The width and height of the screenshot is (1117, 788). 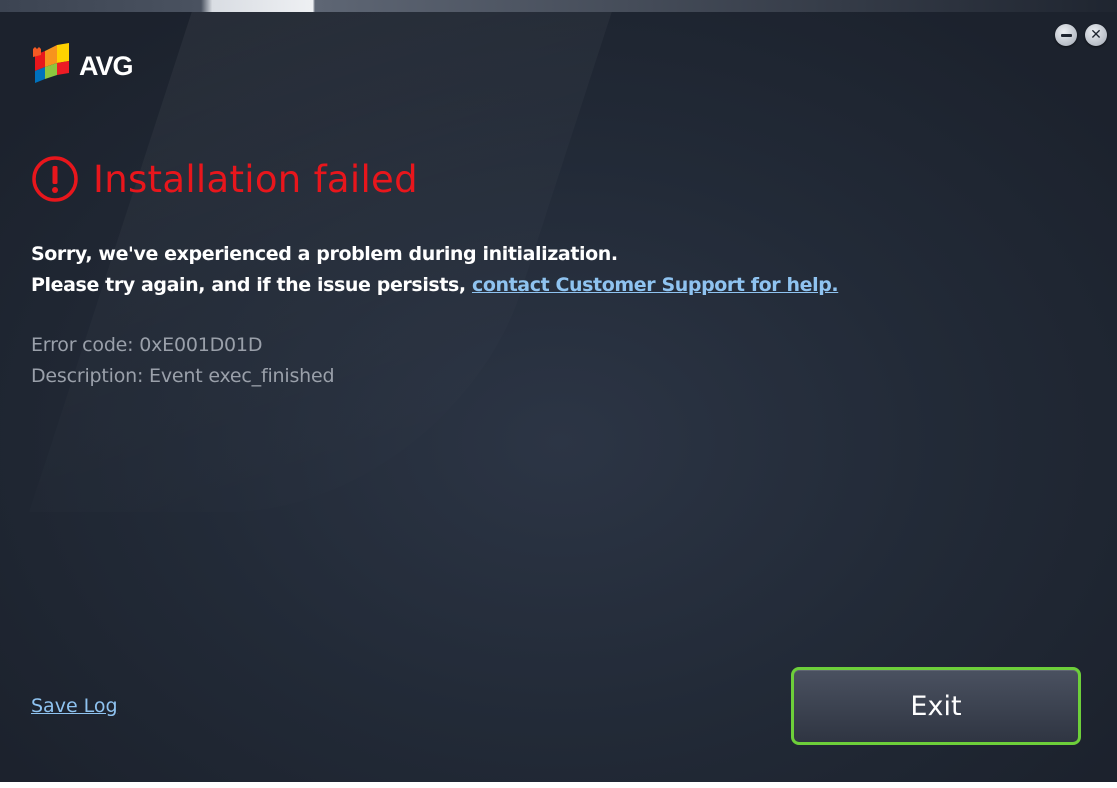 I want to click on avg-logo-icon, so click(x=51, y=63).